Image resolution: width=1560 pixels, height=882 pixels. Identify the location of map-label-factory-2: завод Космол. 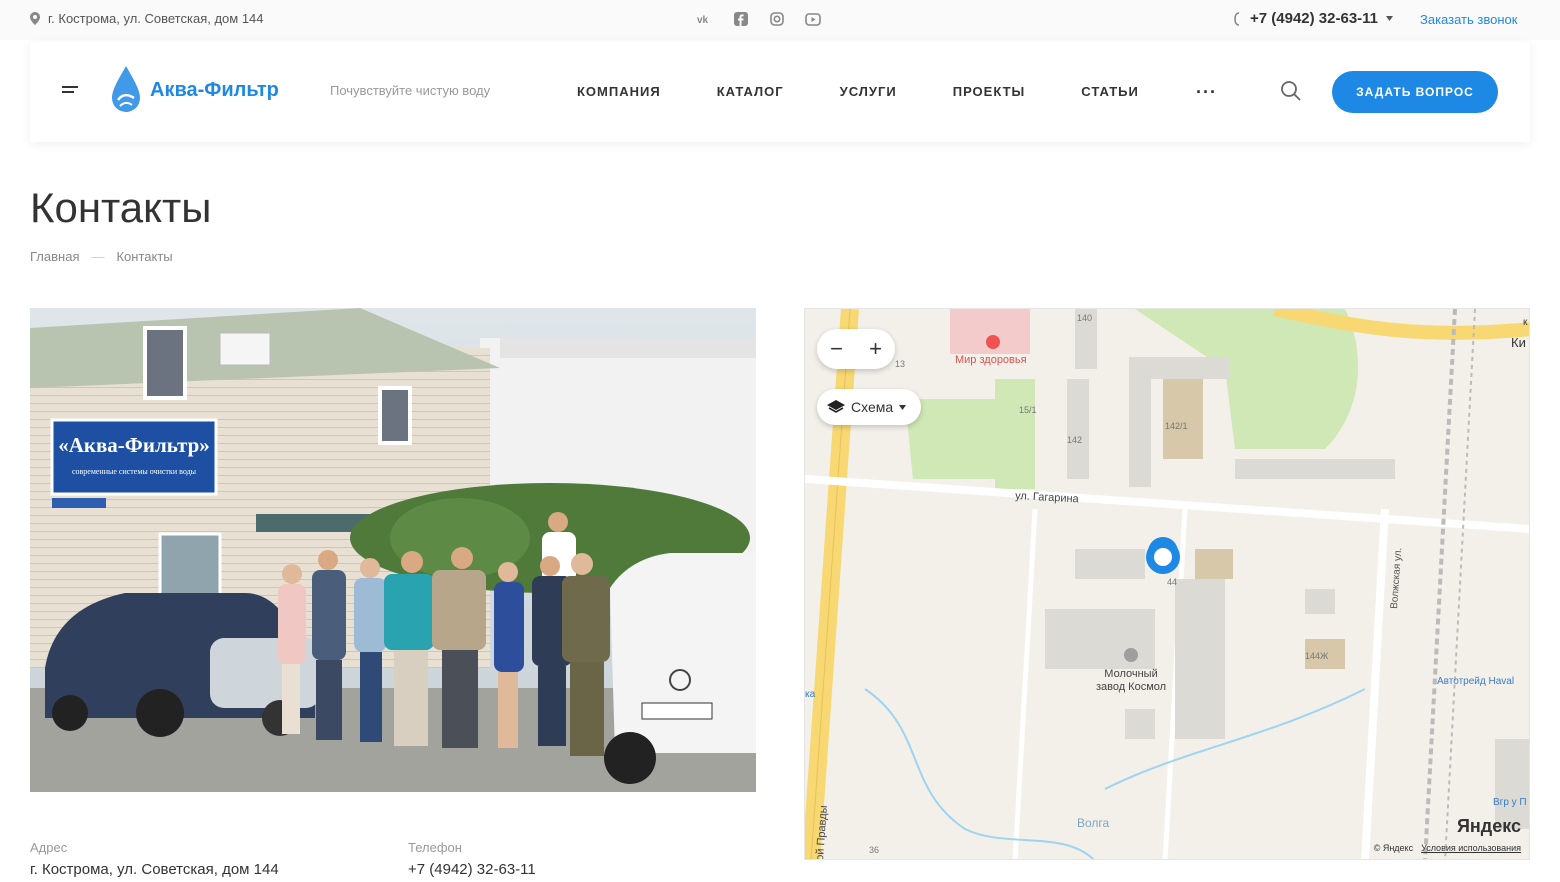
(1131, 687).